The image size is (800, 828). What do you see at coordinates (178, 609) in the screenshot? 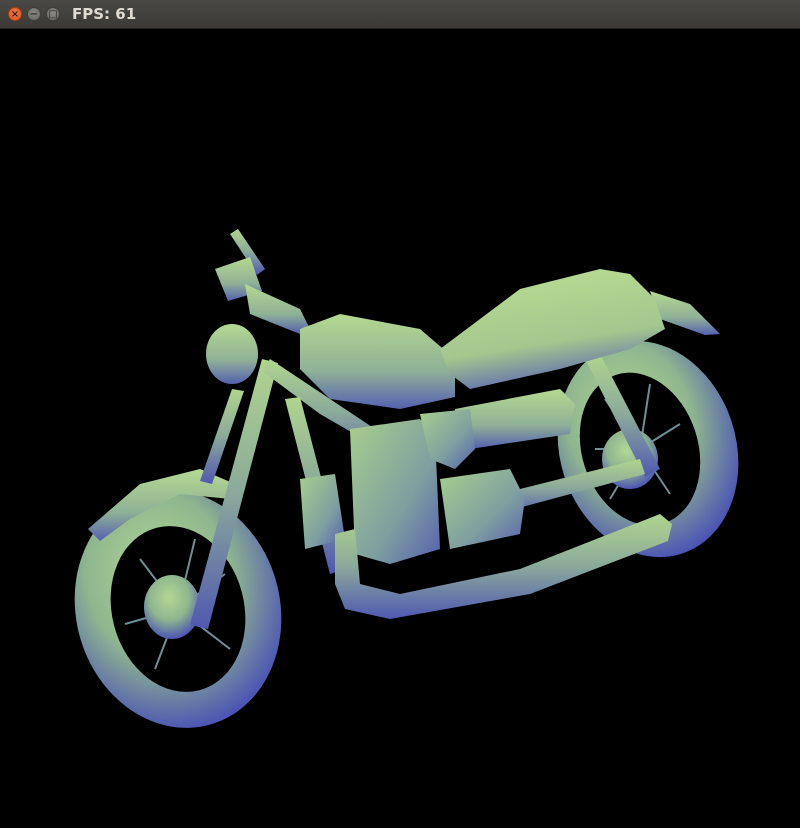
I see `front-wheel` at bounding box center [178, 609].